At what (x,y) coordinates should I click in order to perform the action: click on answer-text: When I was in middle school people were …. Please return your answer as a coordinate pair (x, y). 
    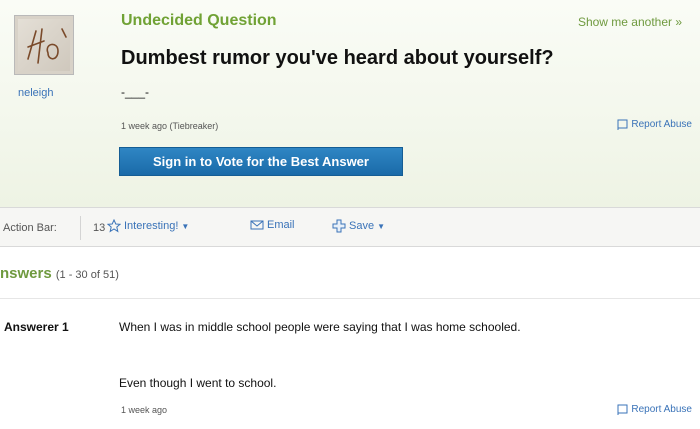
    Looking at the image, I should click on (320, 327).